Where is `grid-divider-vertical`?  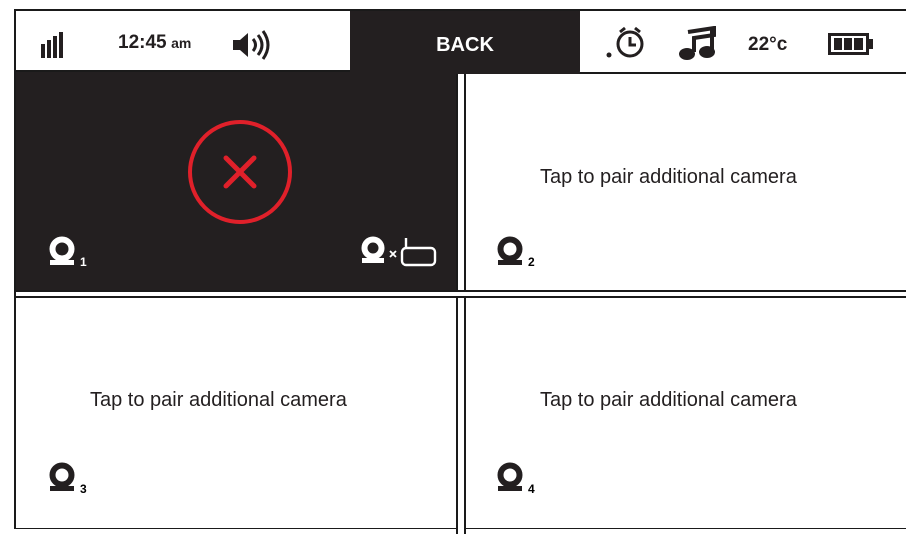
grid-divider-vertical is located at coordinates (461, 304).